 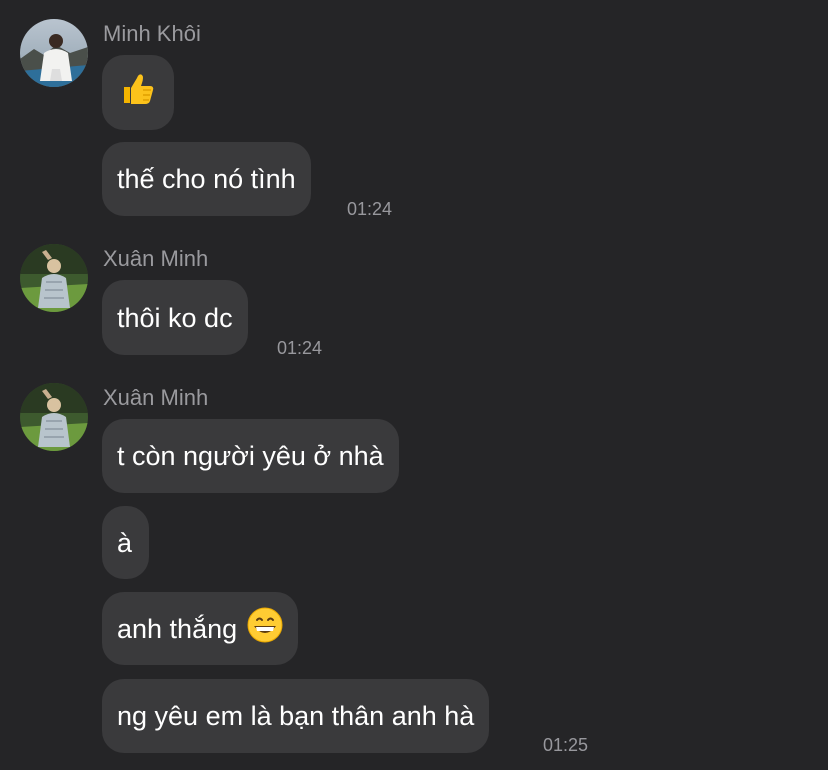 I want to click on message-bubble, so click(x=138, y=92).